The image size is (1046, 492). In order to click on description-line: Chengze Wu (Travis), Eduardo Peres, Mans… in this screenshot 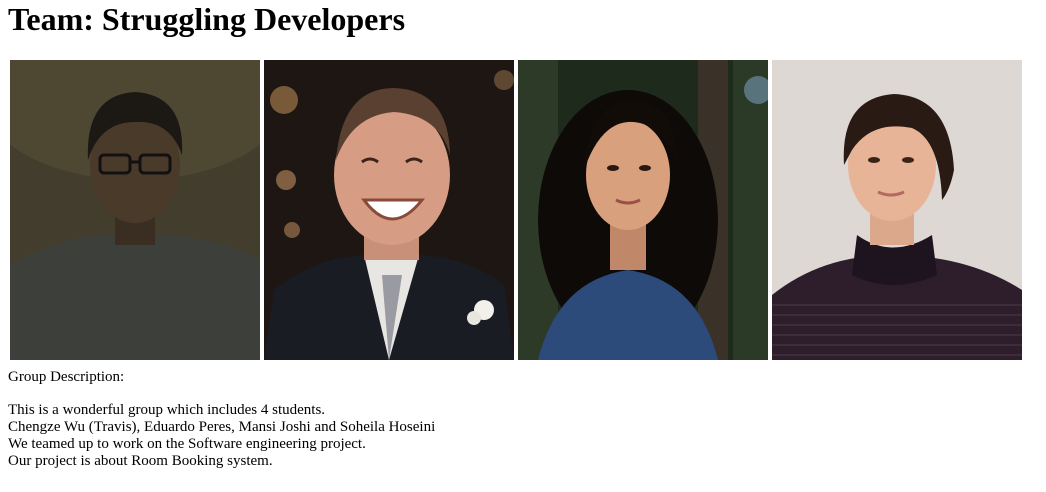, I will do `click(222, 427)`.